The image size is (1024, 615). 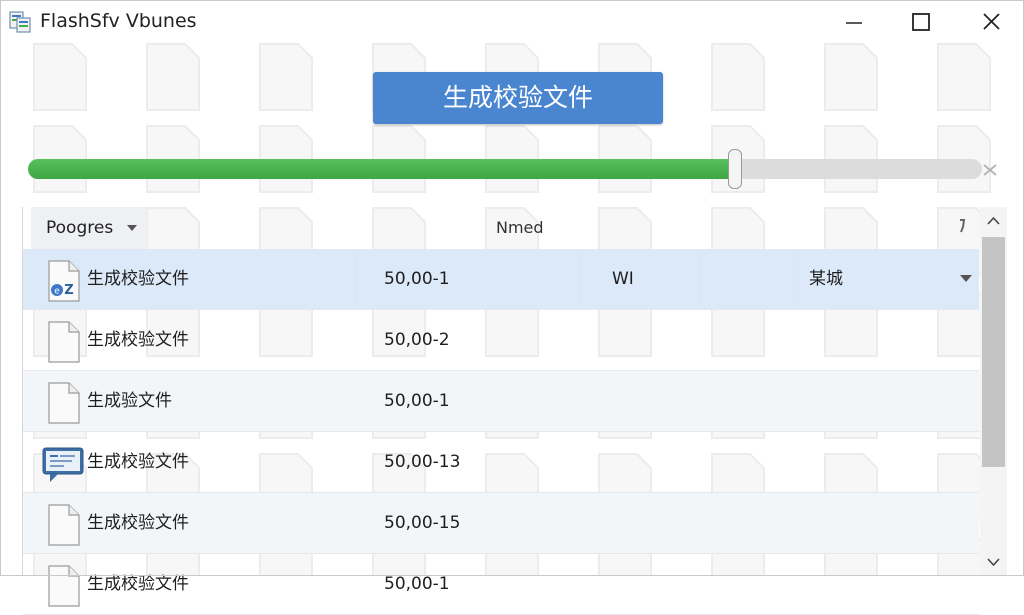 I want to click on maximize-button, so click(x=921, y=22).